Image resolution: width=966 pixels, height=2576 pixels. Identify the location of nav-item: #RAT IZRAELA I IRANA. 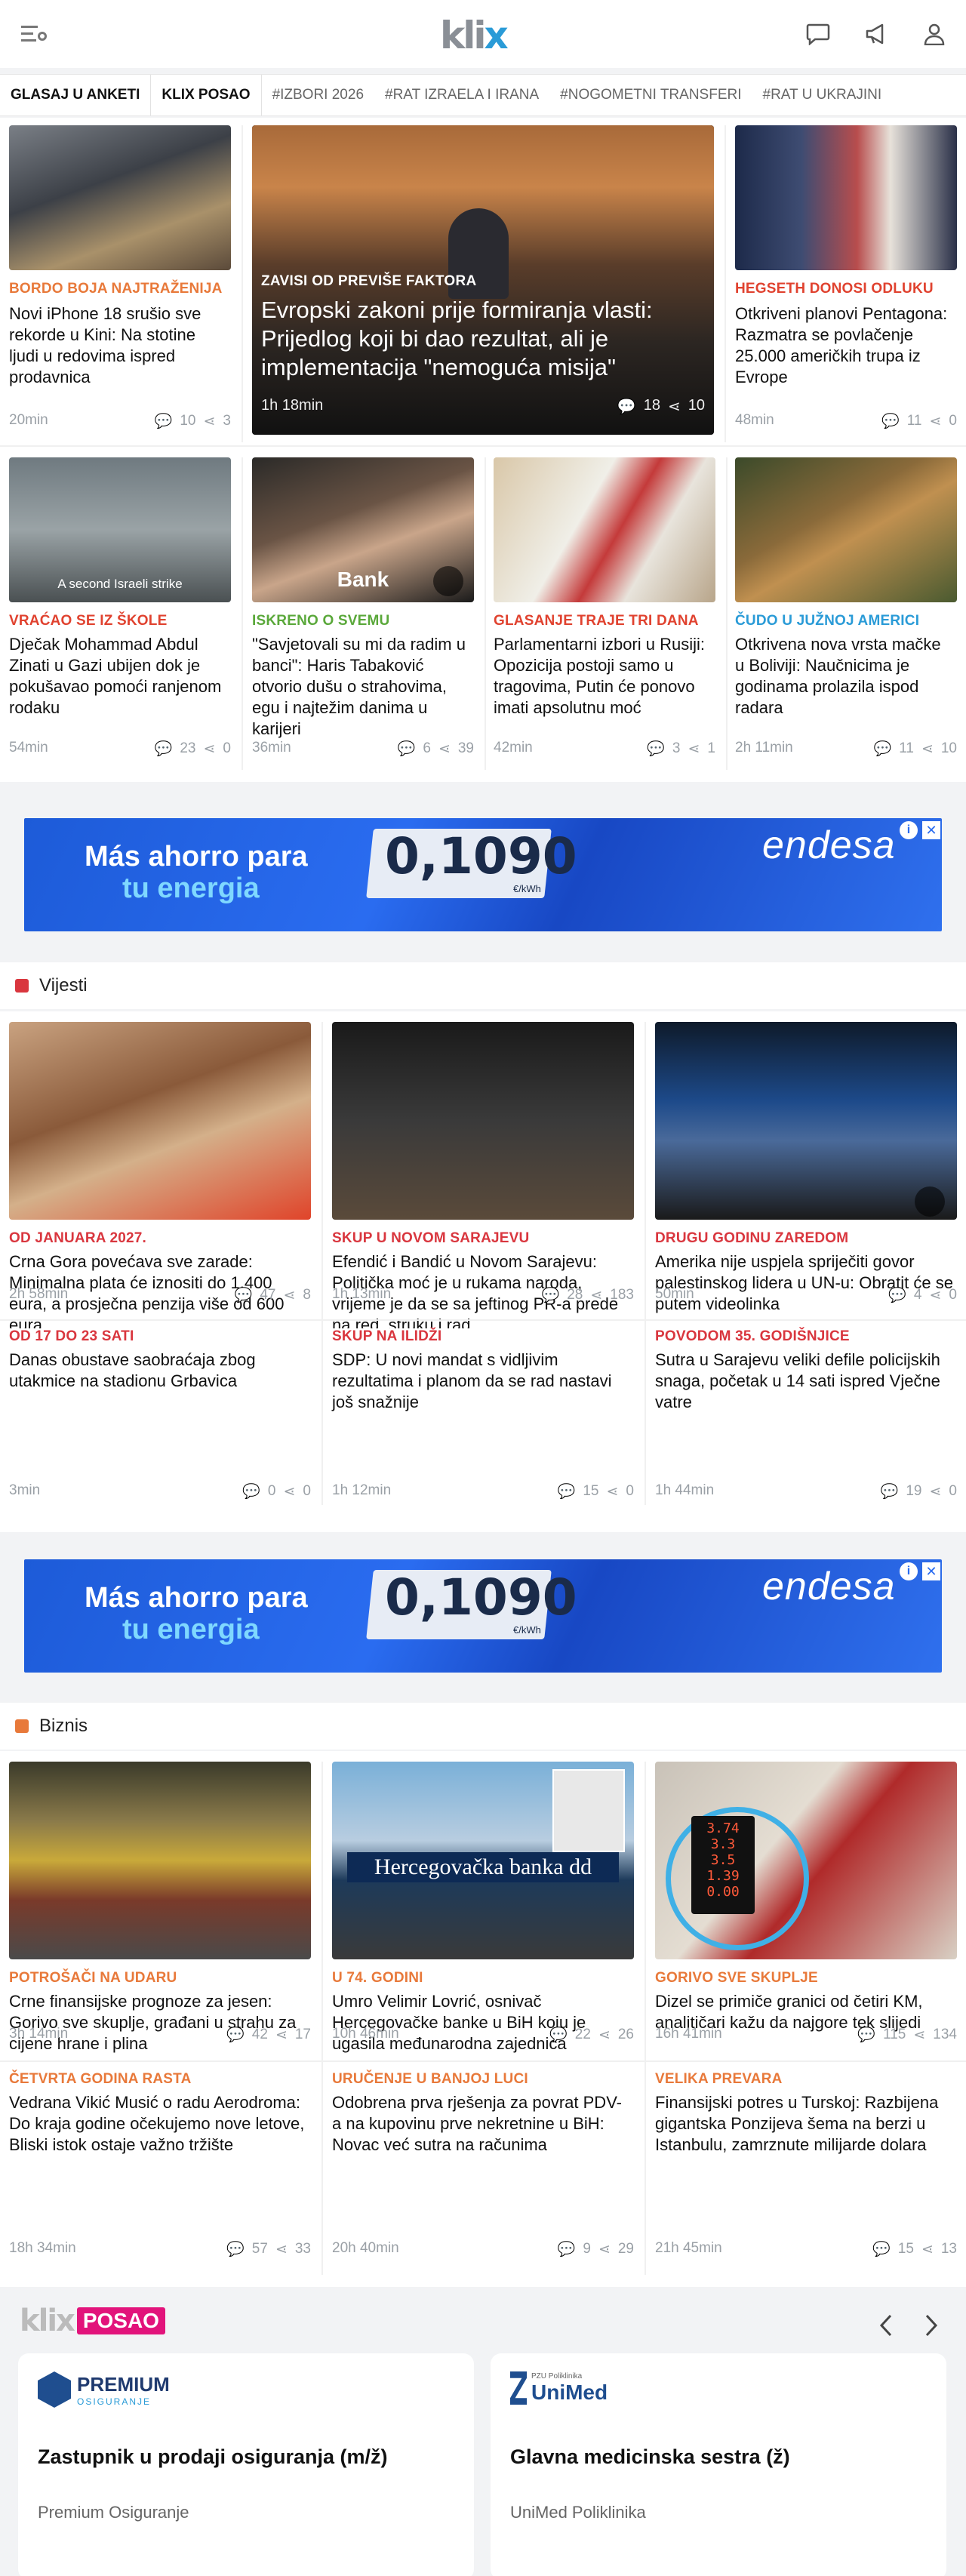
(461, 95).